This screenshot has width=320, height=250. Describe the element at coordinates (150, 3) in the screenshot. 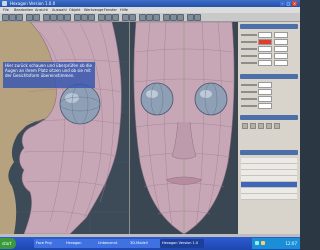

I see `title-bar: Hexagon Version 1.0.0 – □ ×` at that location.